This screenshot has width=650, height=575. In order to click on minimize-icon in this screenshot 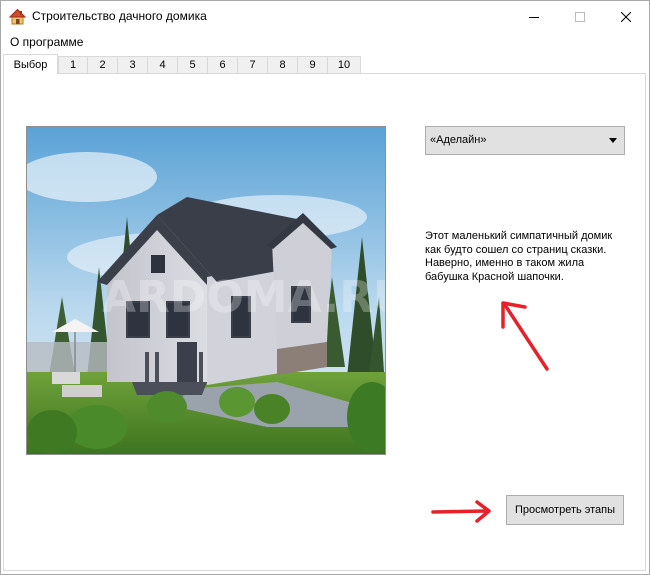, I will do `click(534, 17)`.